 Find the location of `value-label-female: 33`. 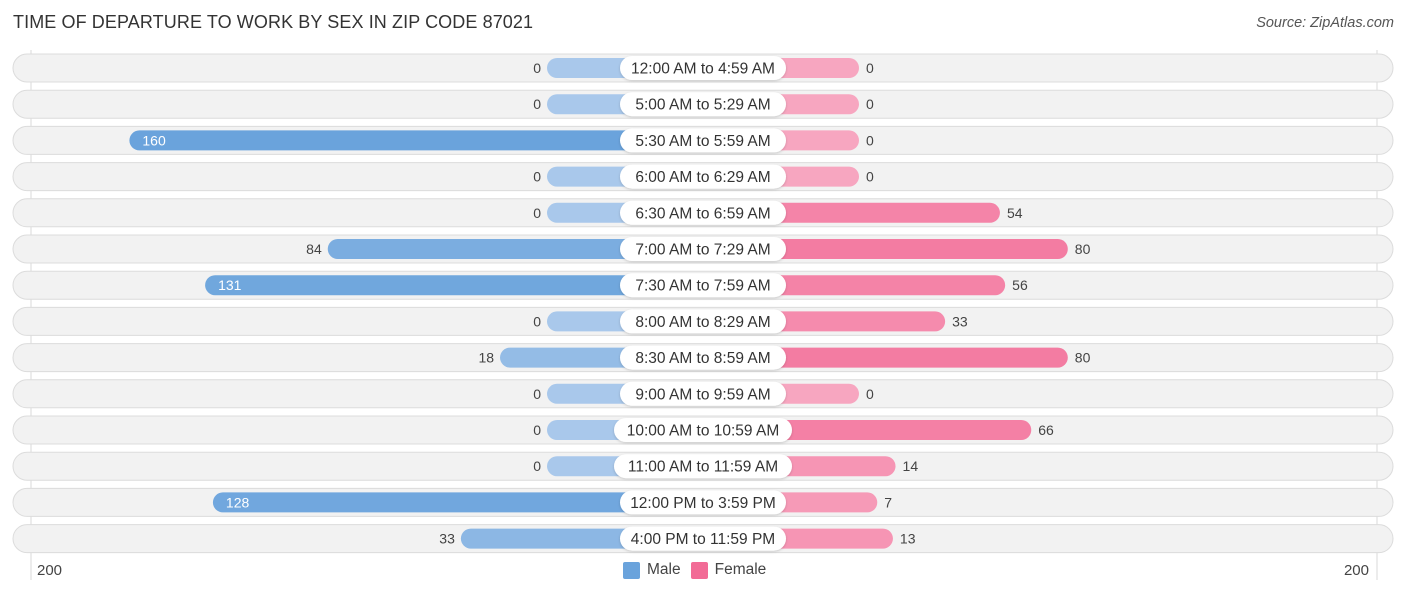

value-label-female: 33 is located at coordinates (960, 321).